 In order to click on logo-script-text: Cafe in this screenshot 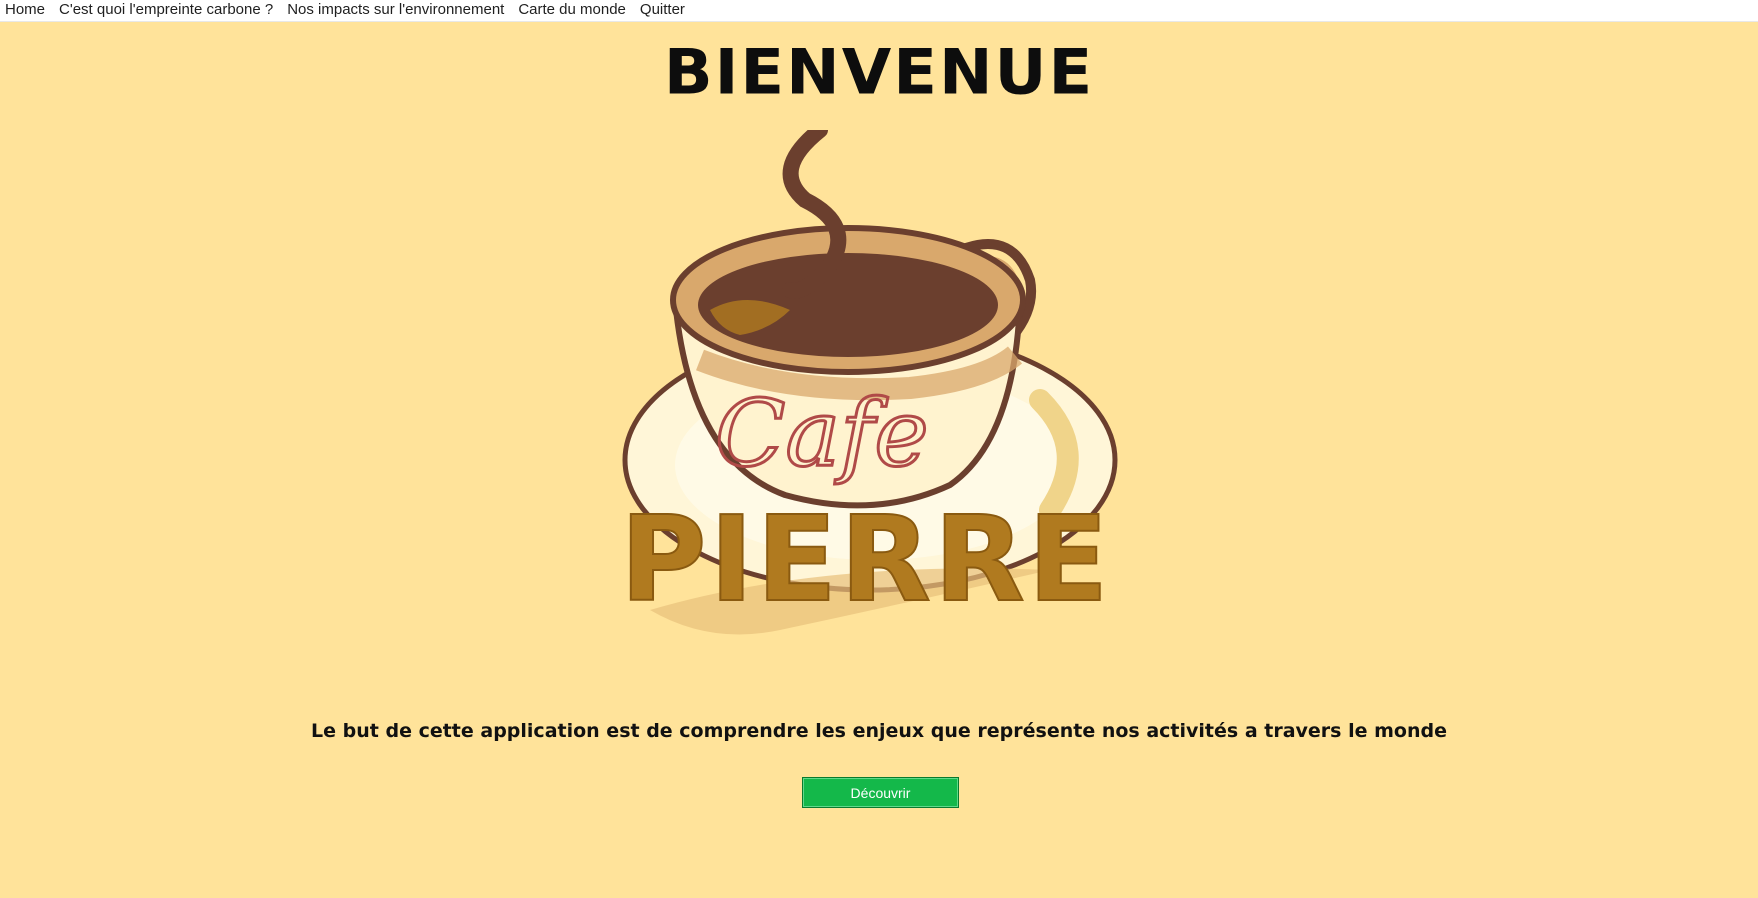, I will do `click(822, 433)`.